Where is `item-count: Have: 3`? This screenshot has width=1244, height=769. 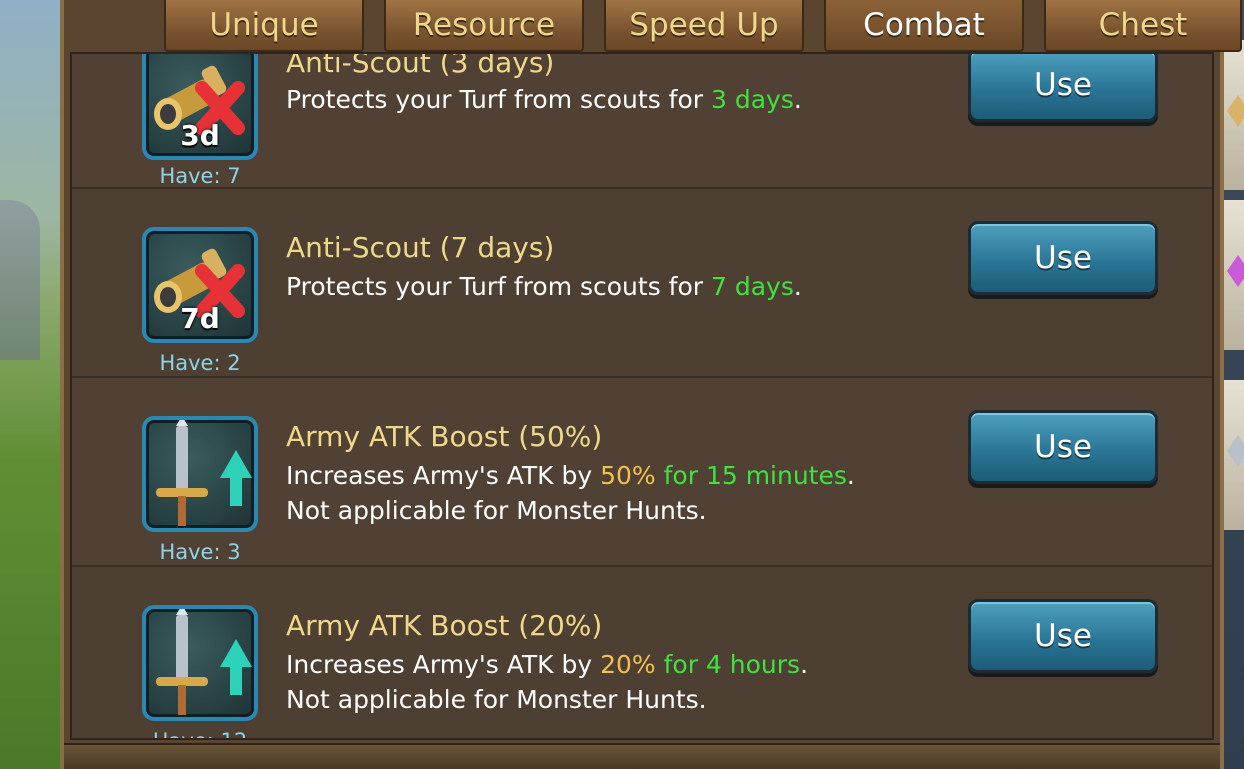 item-count: Have: 3 is located at coordinates (200, 552).